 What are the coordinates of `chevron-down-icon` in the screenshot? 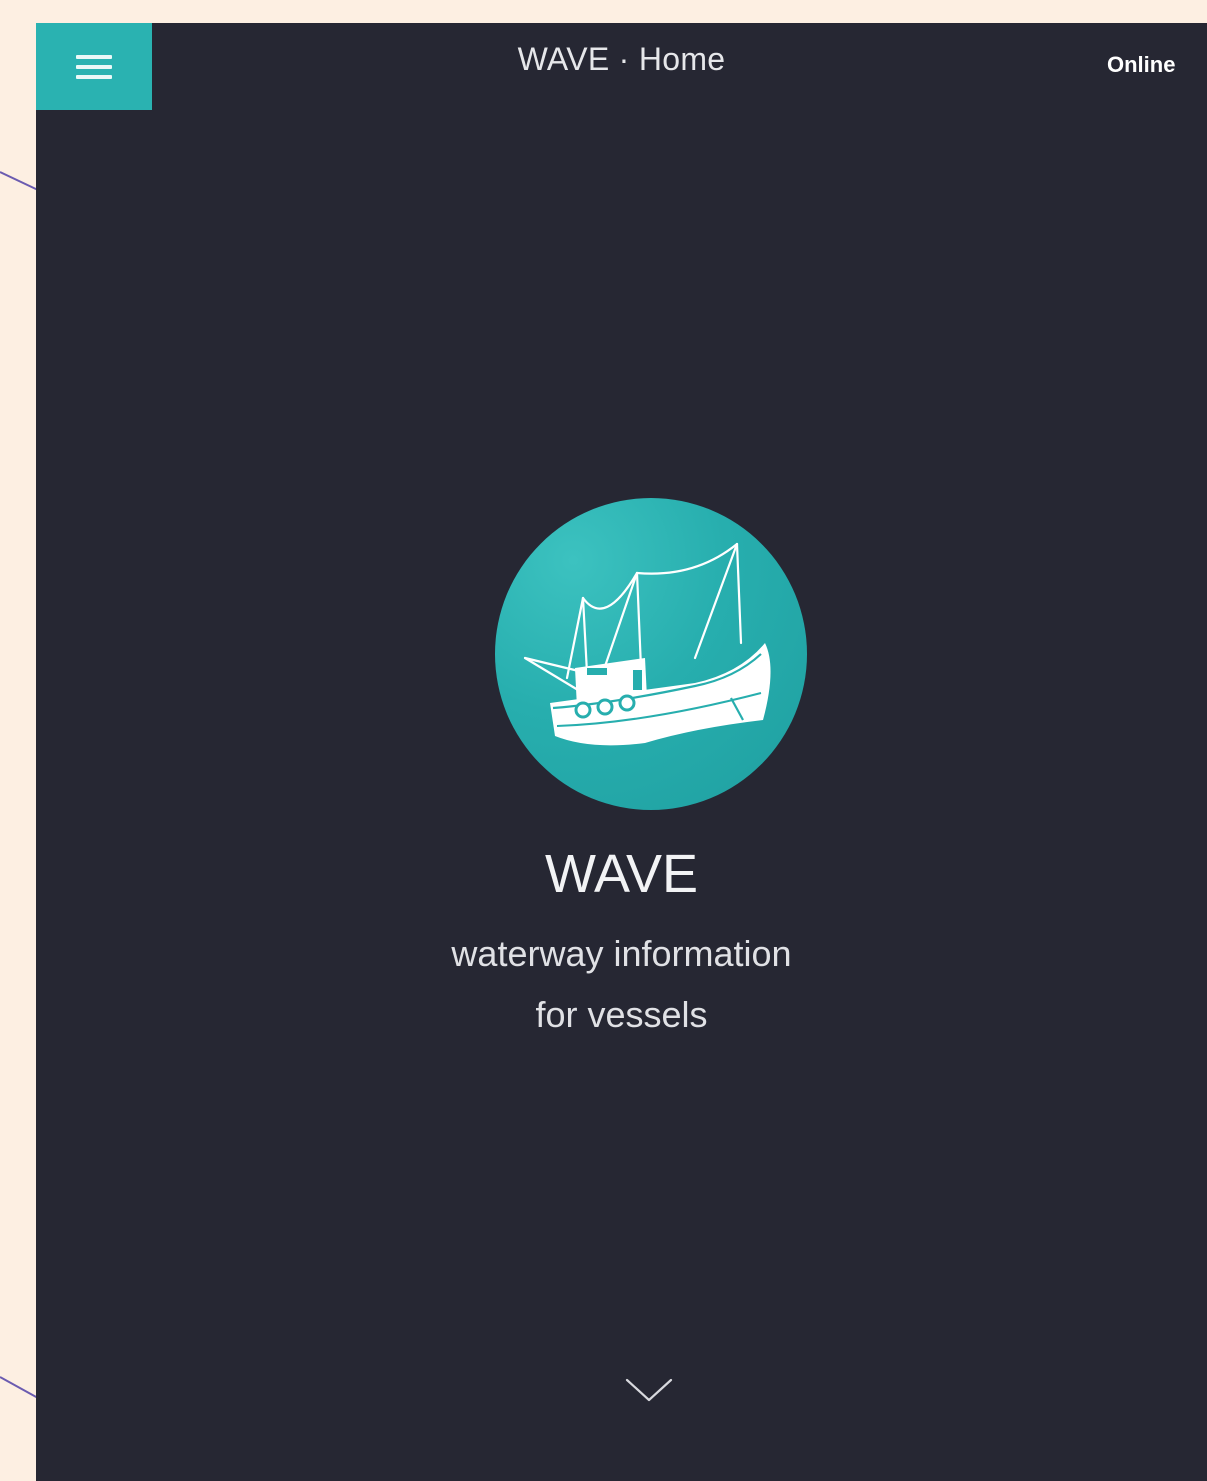 It's located at (649, 1390).